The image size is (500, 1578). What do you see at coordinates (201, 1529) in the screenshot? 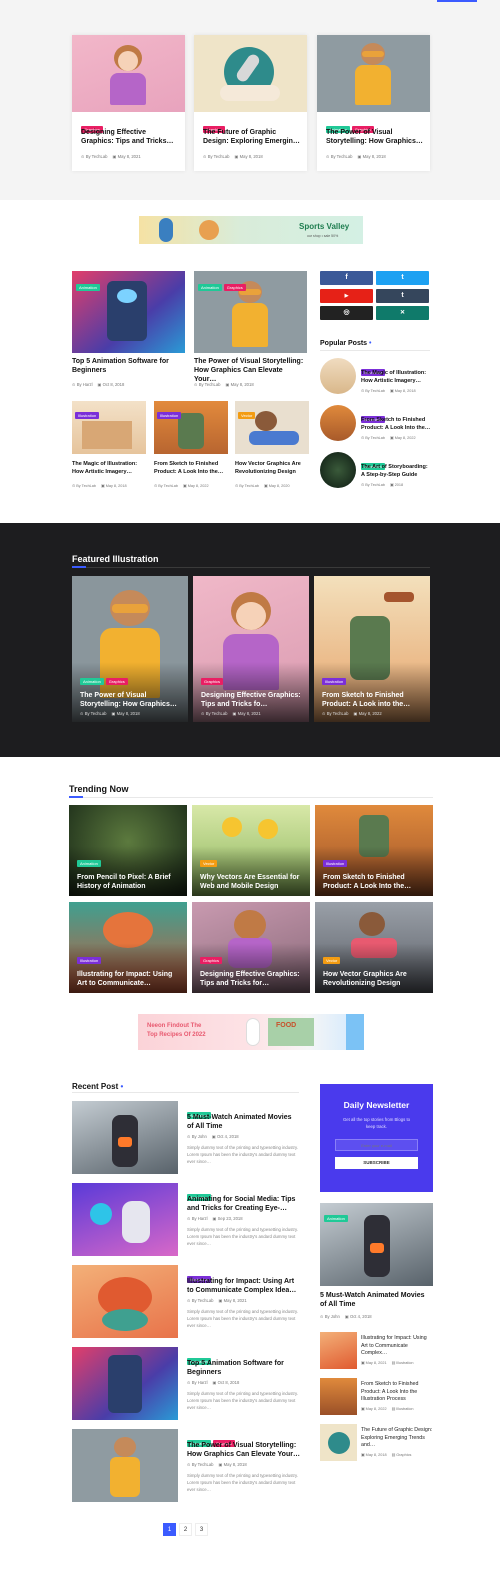
I see `page-3-button: 3` at bounding box center [201, 1529].